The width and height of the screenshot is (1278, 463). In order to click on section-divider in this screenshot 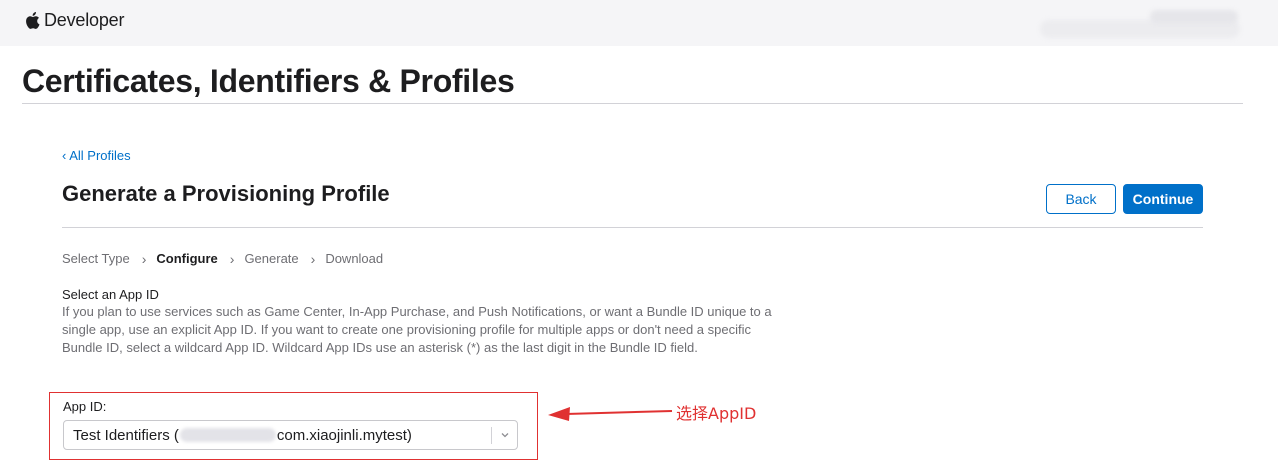, I will do `click(632, 227)`.